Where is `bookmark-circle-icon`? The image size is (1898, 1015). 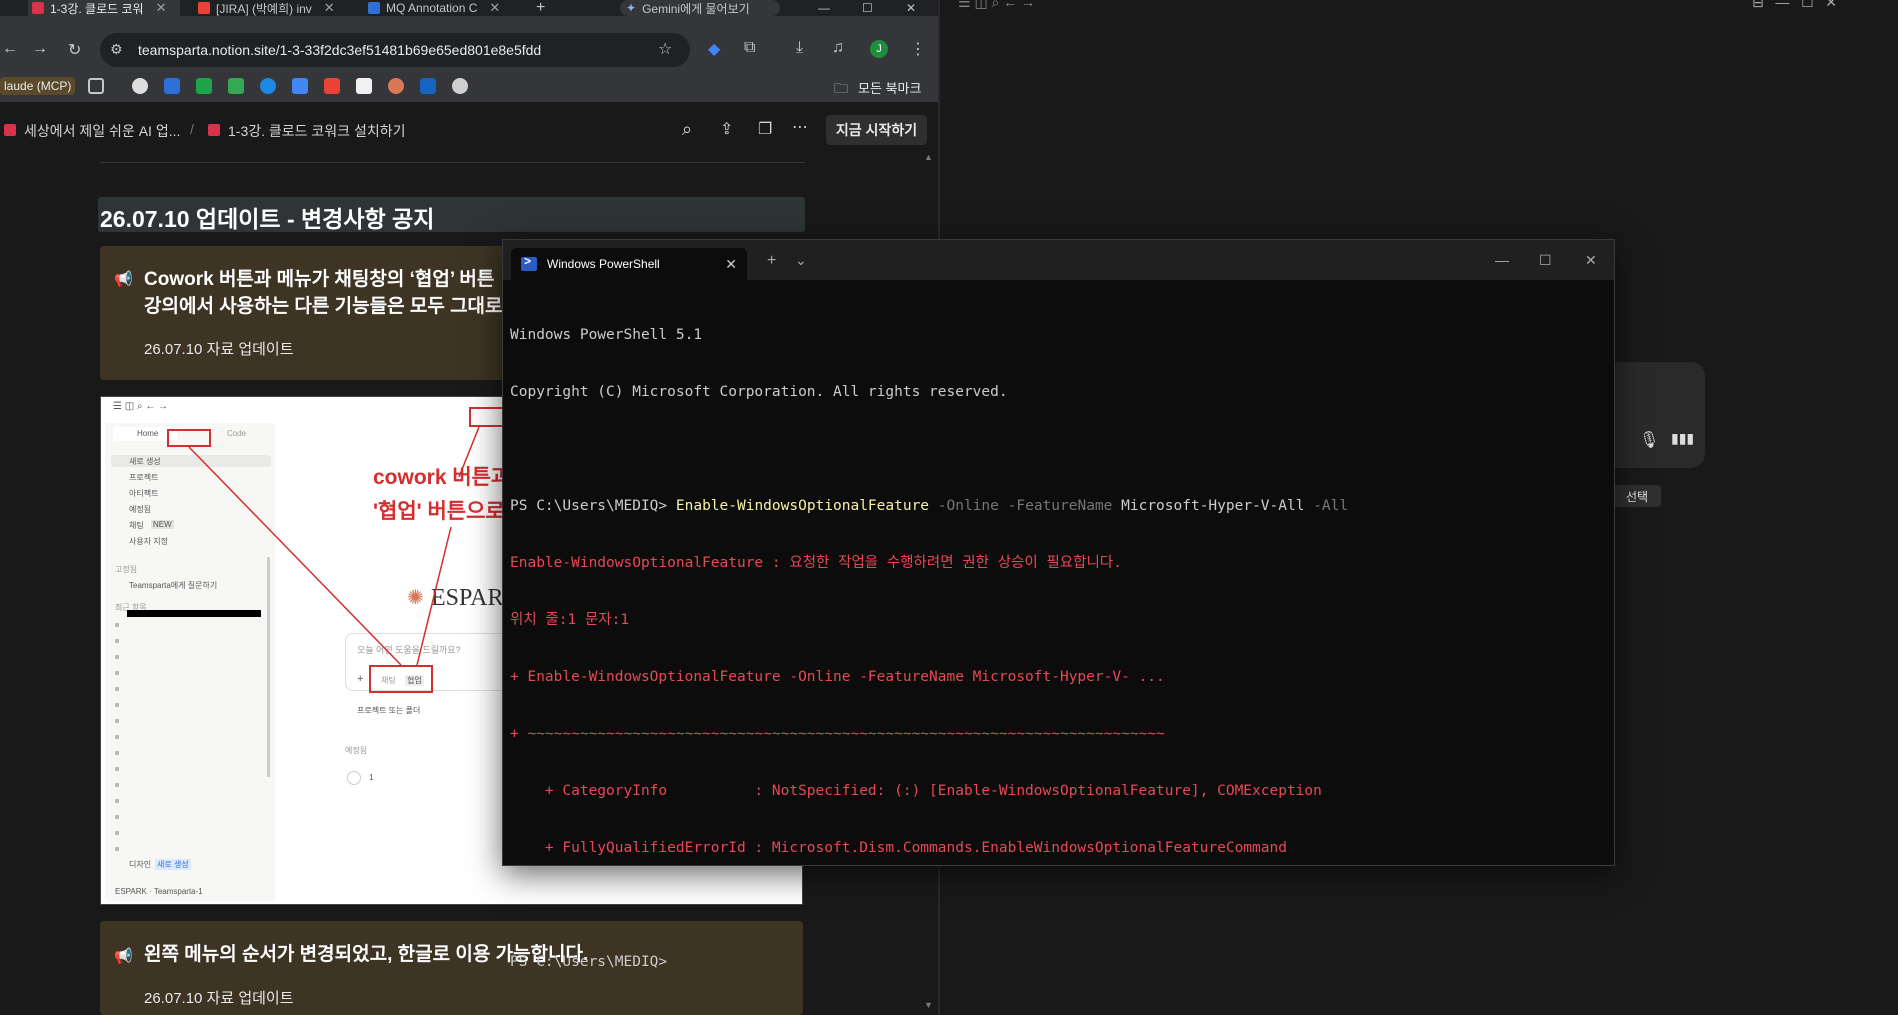 bookmark-circle-icon is located at coordinates (268, 86).